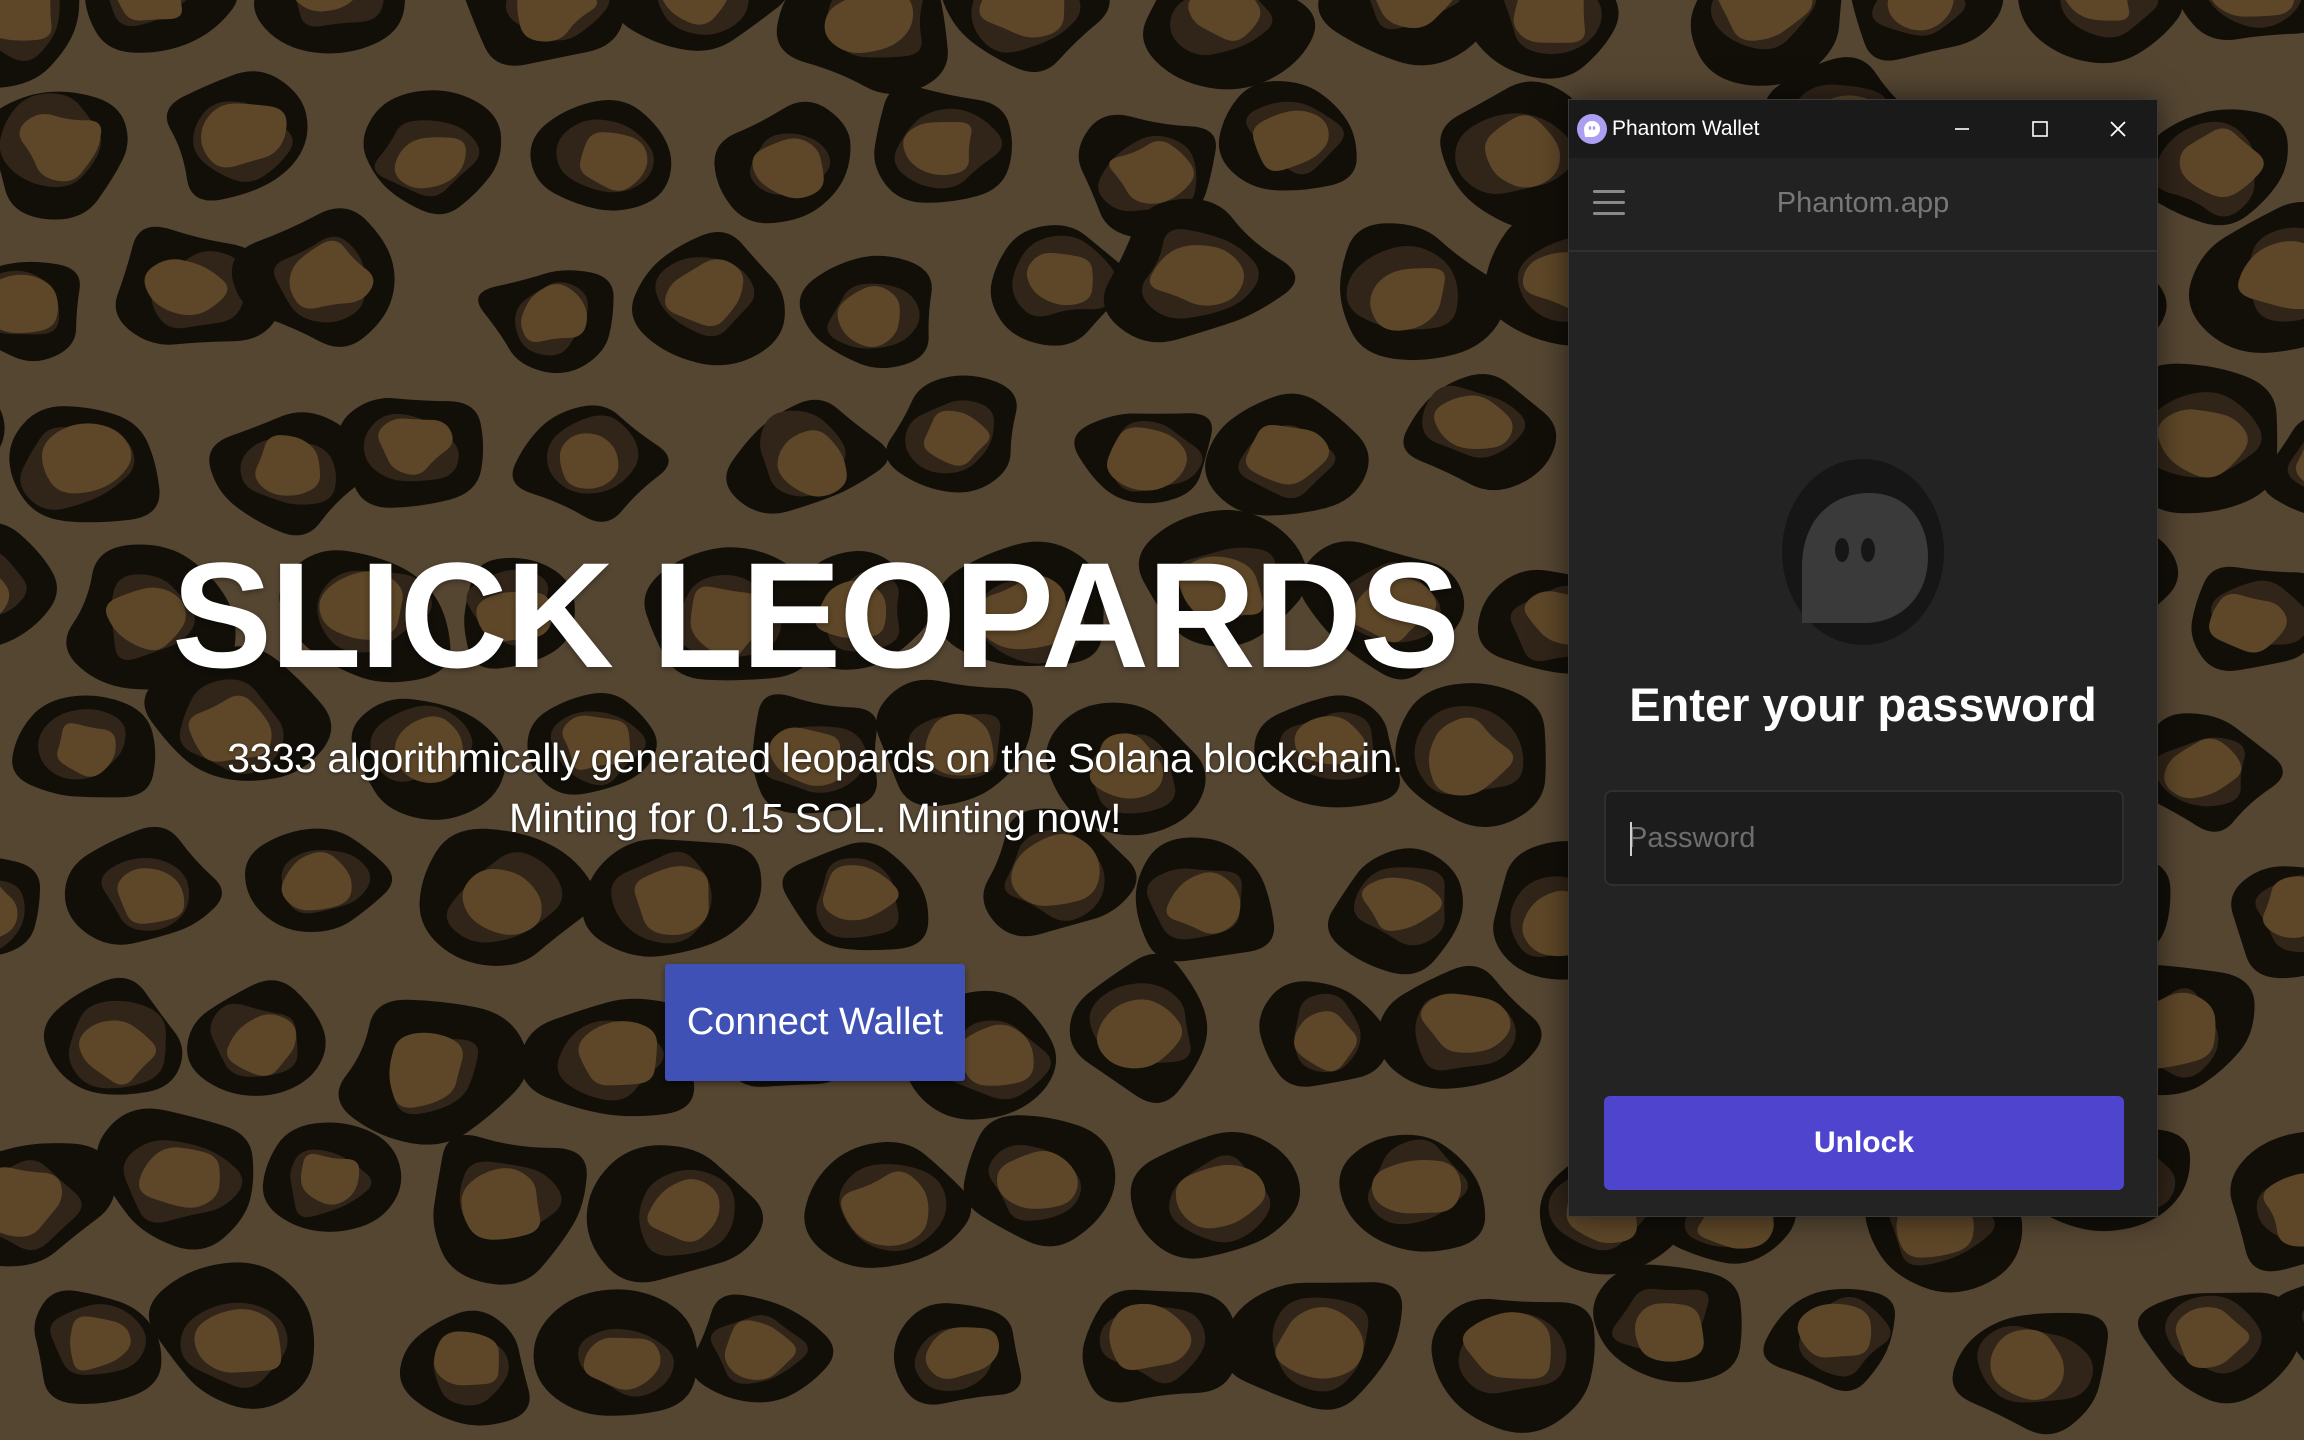 The image size is (2304, 1440). What do you see at coordinates (815, 1022) in the screenshot?
I see `connect-wallet-button: Connect Wallet` at bounding box center [815, 1022].